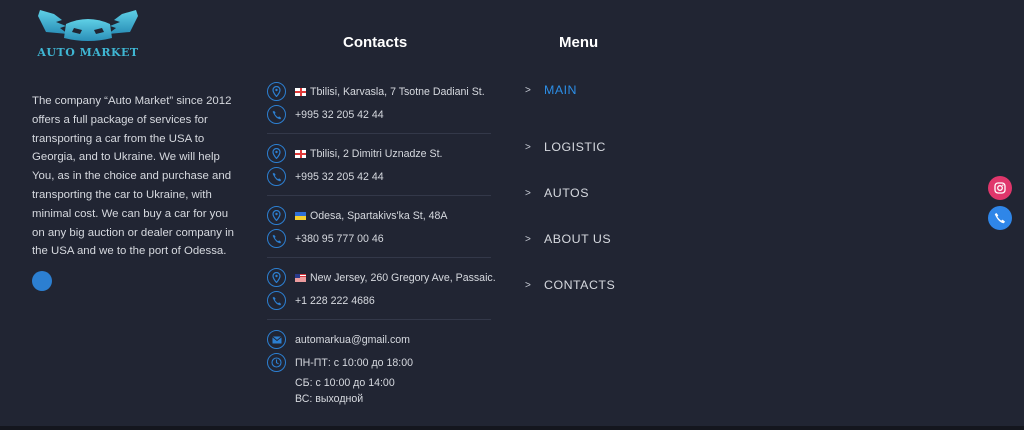  Describe the element at coordinates (88, 52) in the screenshot. I see `logo-text: AUTO MARKET` at that location.